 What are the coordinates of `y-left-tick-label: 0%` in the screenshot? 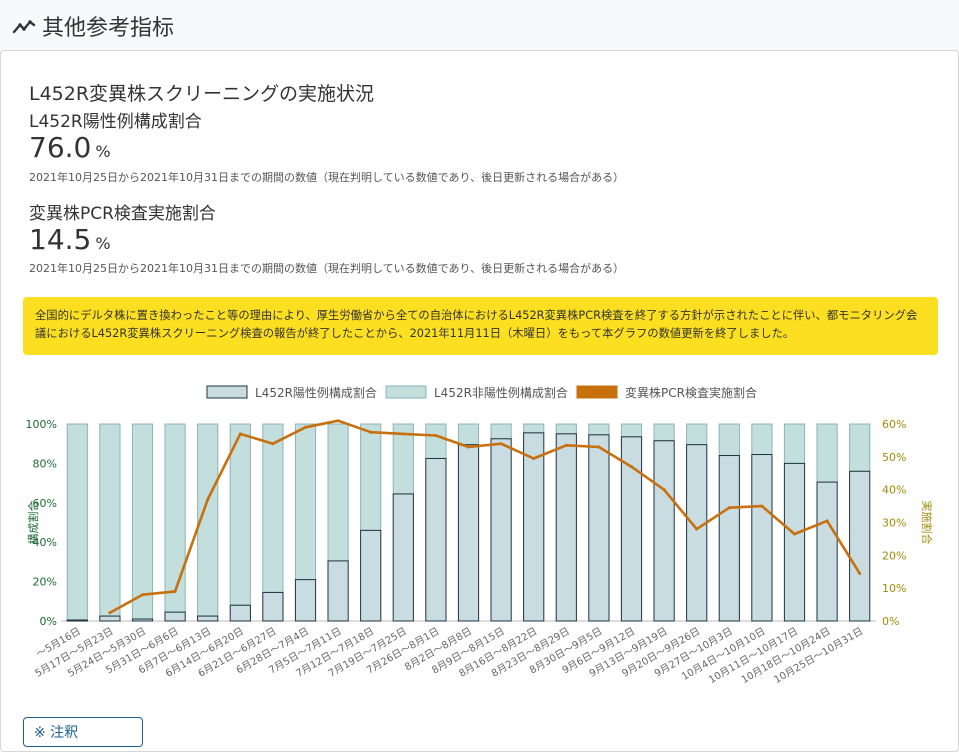 It's located at (48, 621).